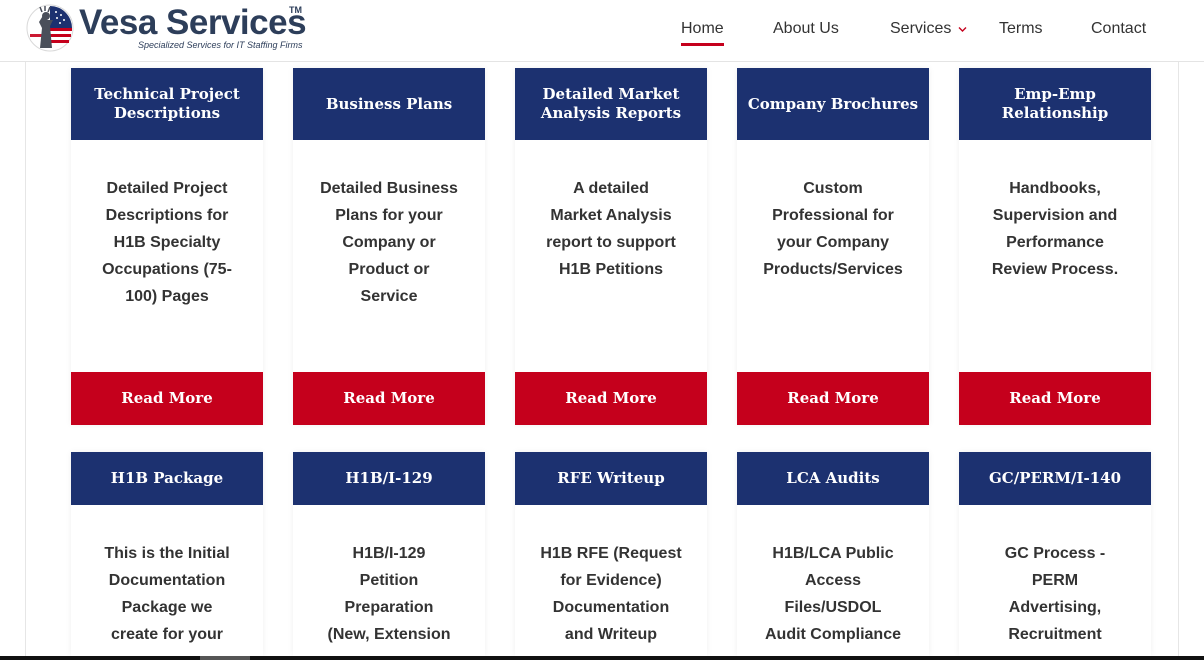 This screenshot has height=660, width=1204. What do you see at coordinates (962, 29) in the screenshot?
I see `chevron-down-icon` at bounding box center [962, 29].